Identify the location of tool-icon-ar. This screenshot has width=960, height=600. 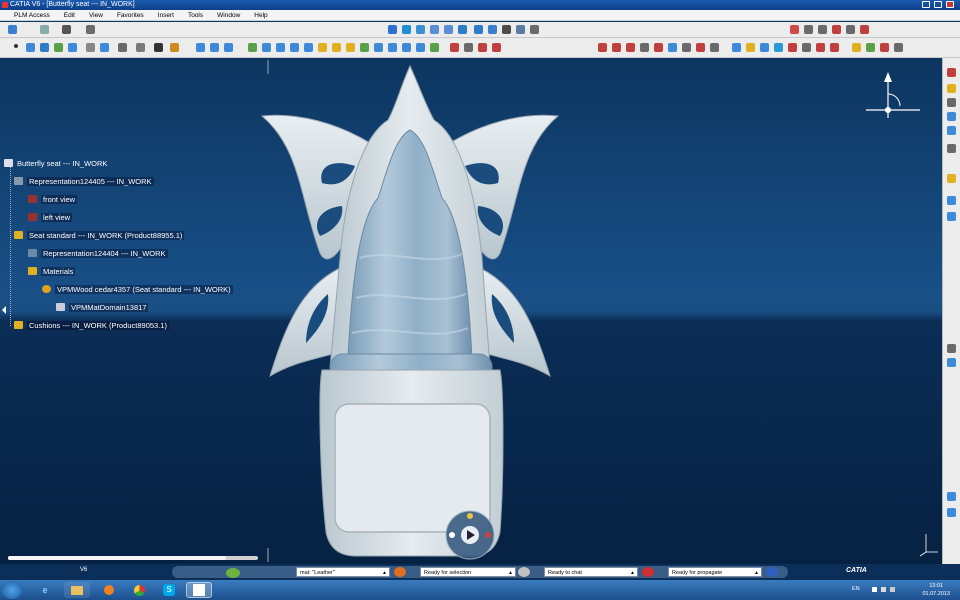
(856, 47).